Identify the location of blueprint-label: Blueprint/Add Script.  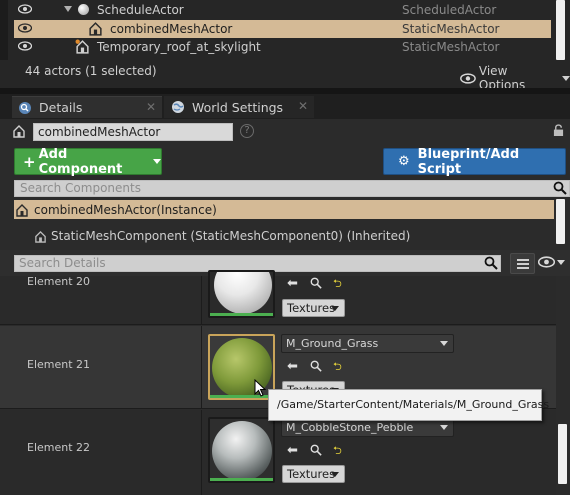
(468, 161).